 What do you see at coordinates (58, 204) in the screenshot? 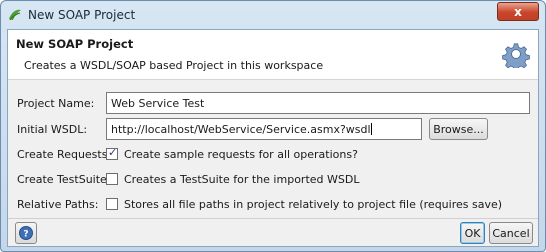
I see `relative-paths-label: Relative Paths:` at bounding box center [58, 204].